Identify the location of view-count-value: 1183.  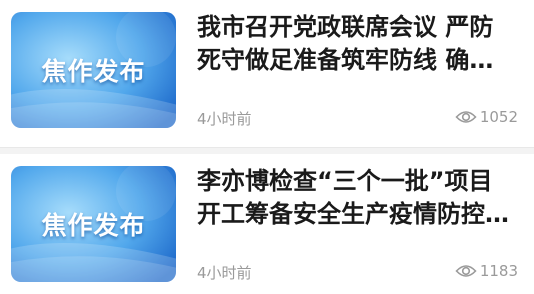
(498, 271).